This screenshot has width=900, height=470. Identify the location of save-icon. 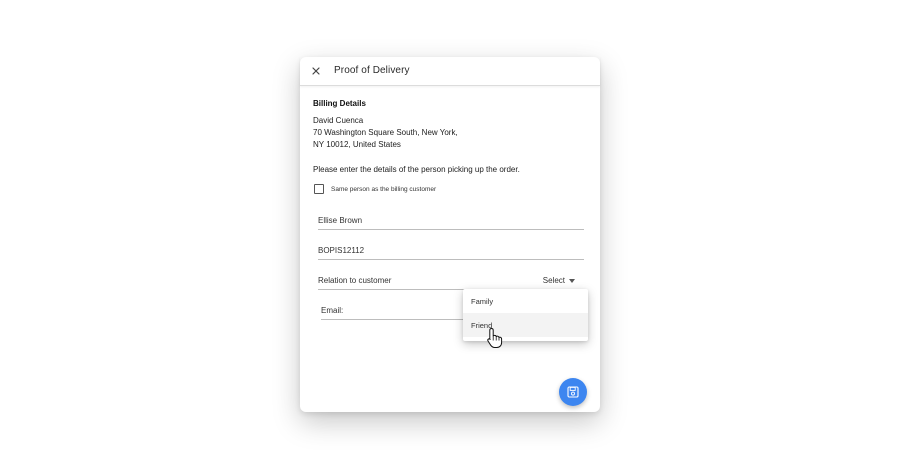
(573, 392).